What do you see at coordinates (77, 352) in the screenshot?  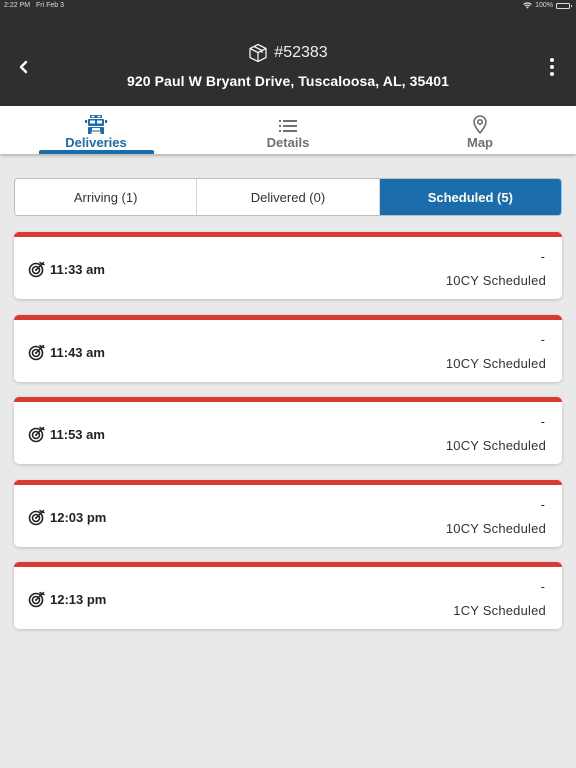 I see `delivery-time: 11:43 am` at bounding box center [77, 352].